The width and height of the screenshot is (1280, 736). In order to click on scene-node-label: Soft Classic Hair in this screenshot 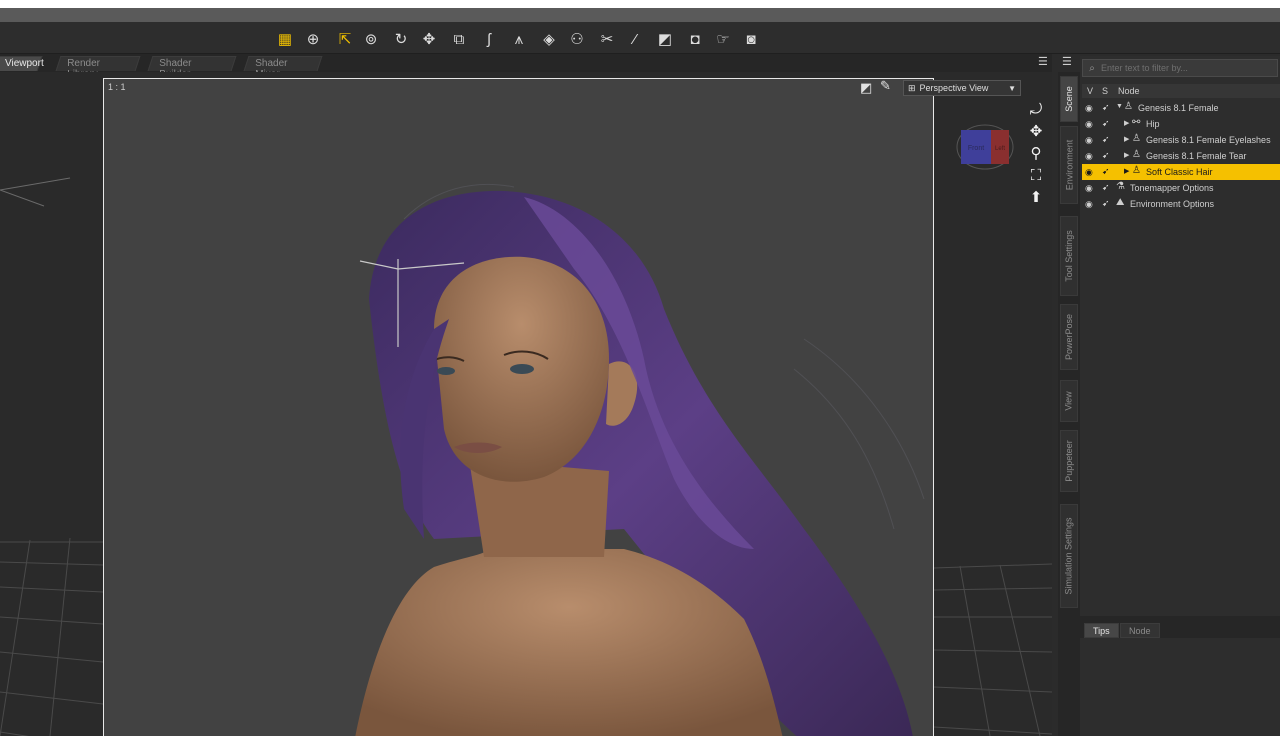, I will do `click(1179, 172)`.